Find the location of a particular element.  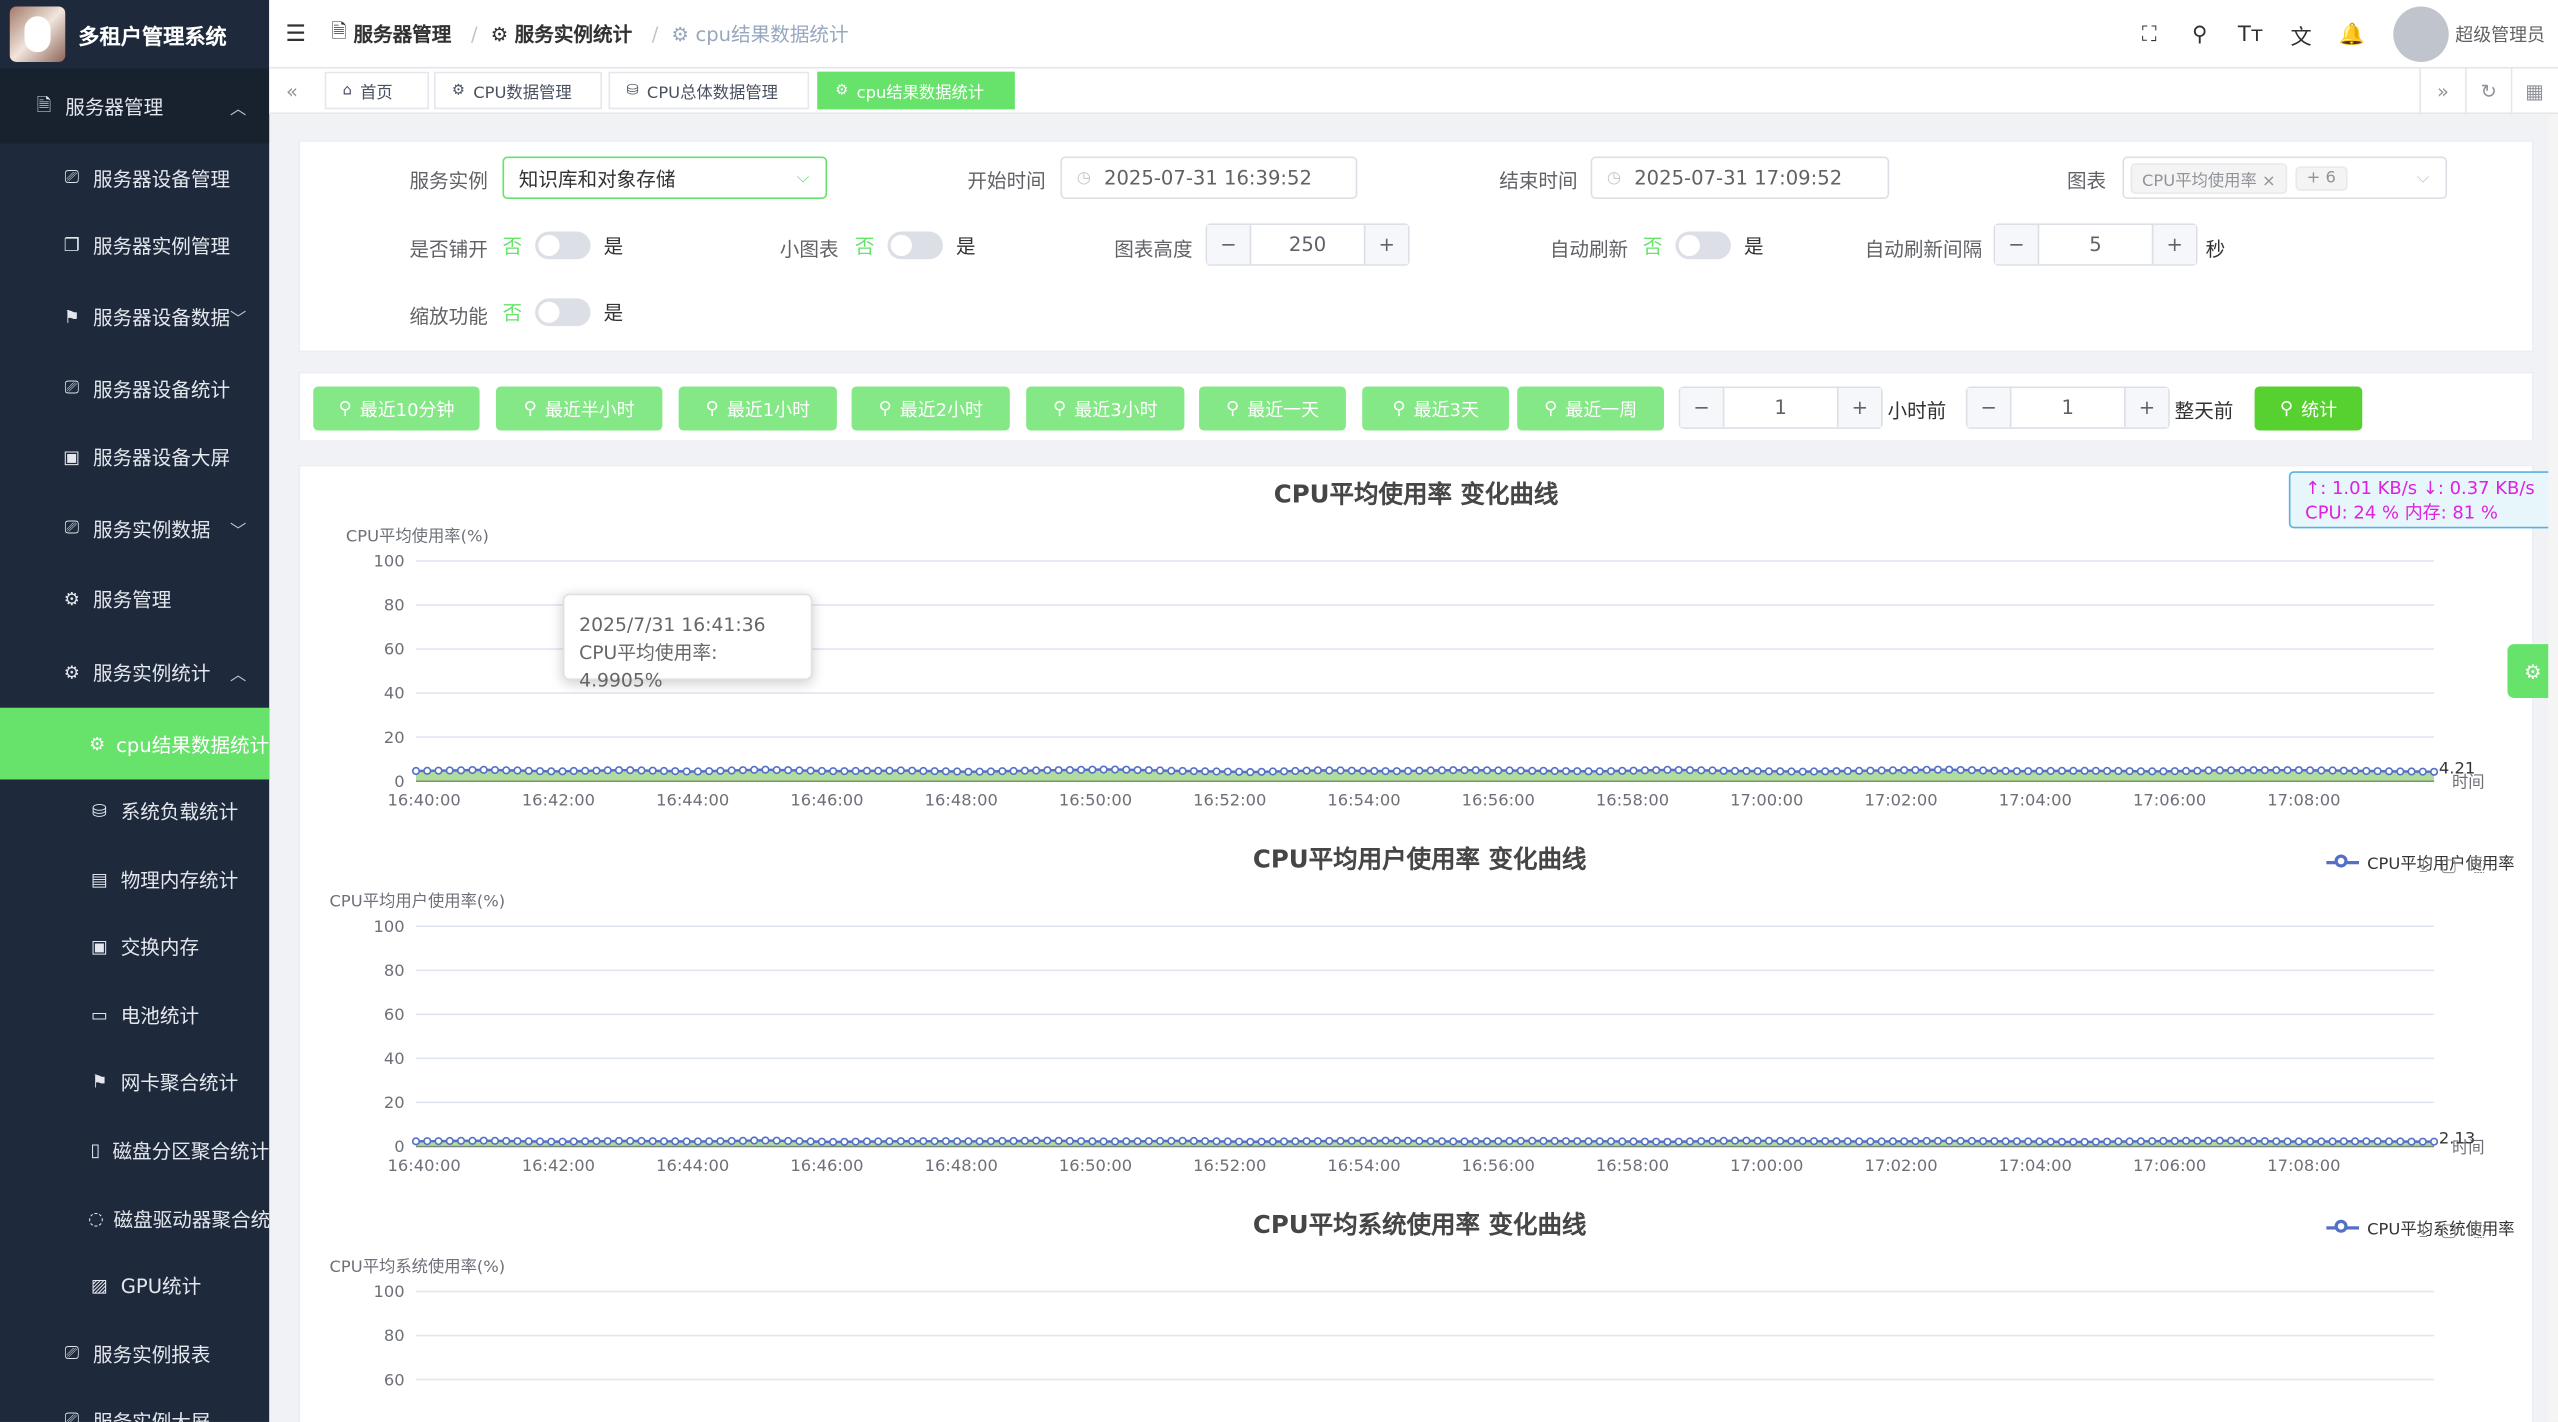

stat-button: ⚲ 统计 is located at coordinates (2308, 408).